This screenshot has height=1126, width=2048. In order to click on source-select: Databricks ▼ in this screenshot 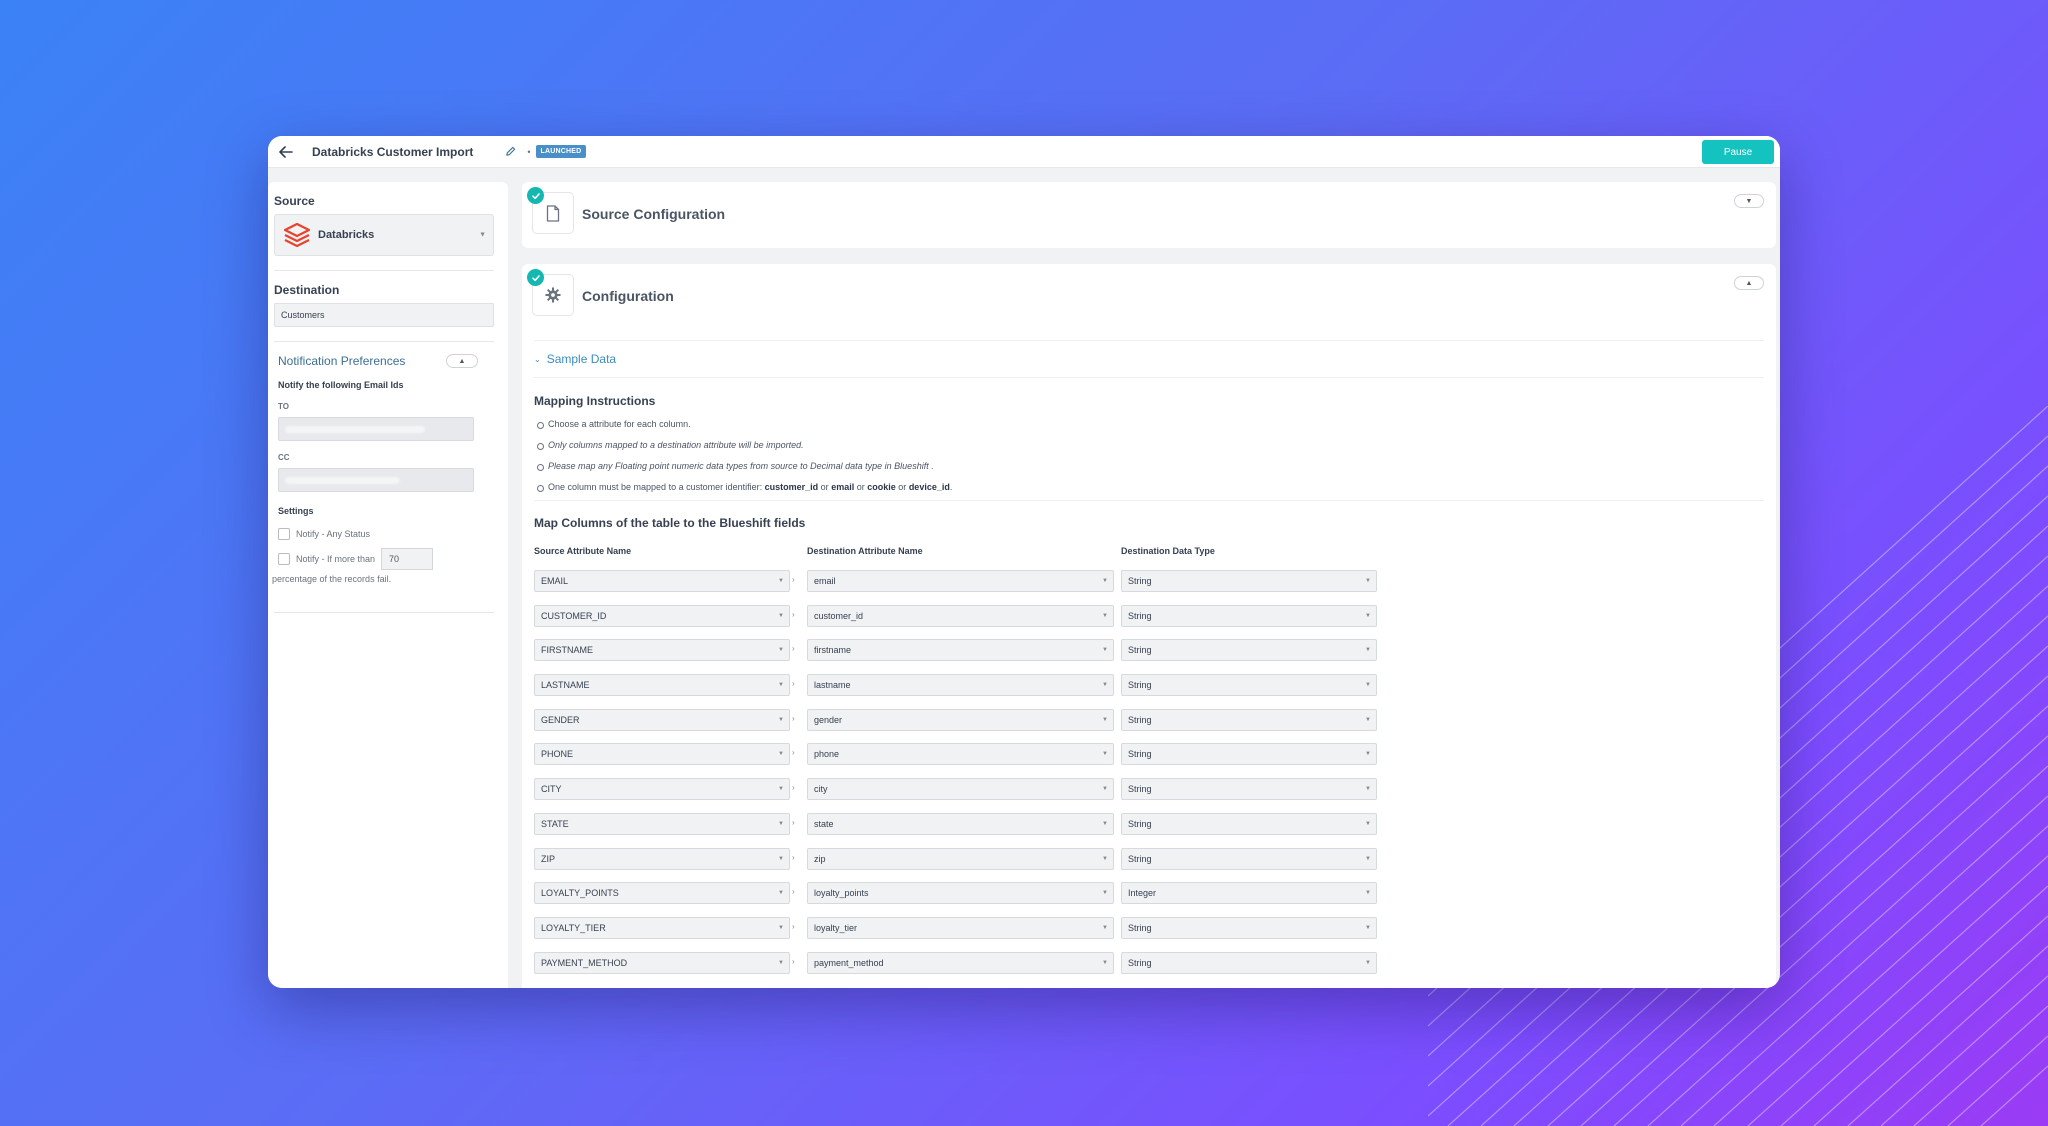, I will do `click(384, 235)`.